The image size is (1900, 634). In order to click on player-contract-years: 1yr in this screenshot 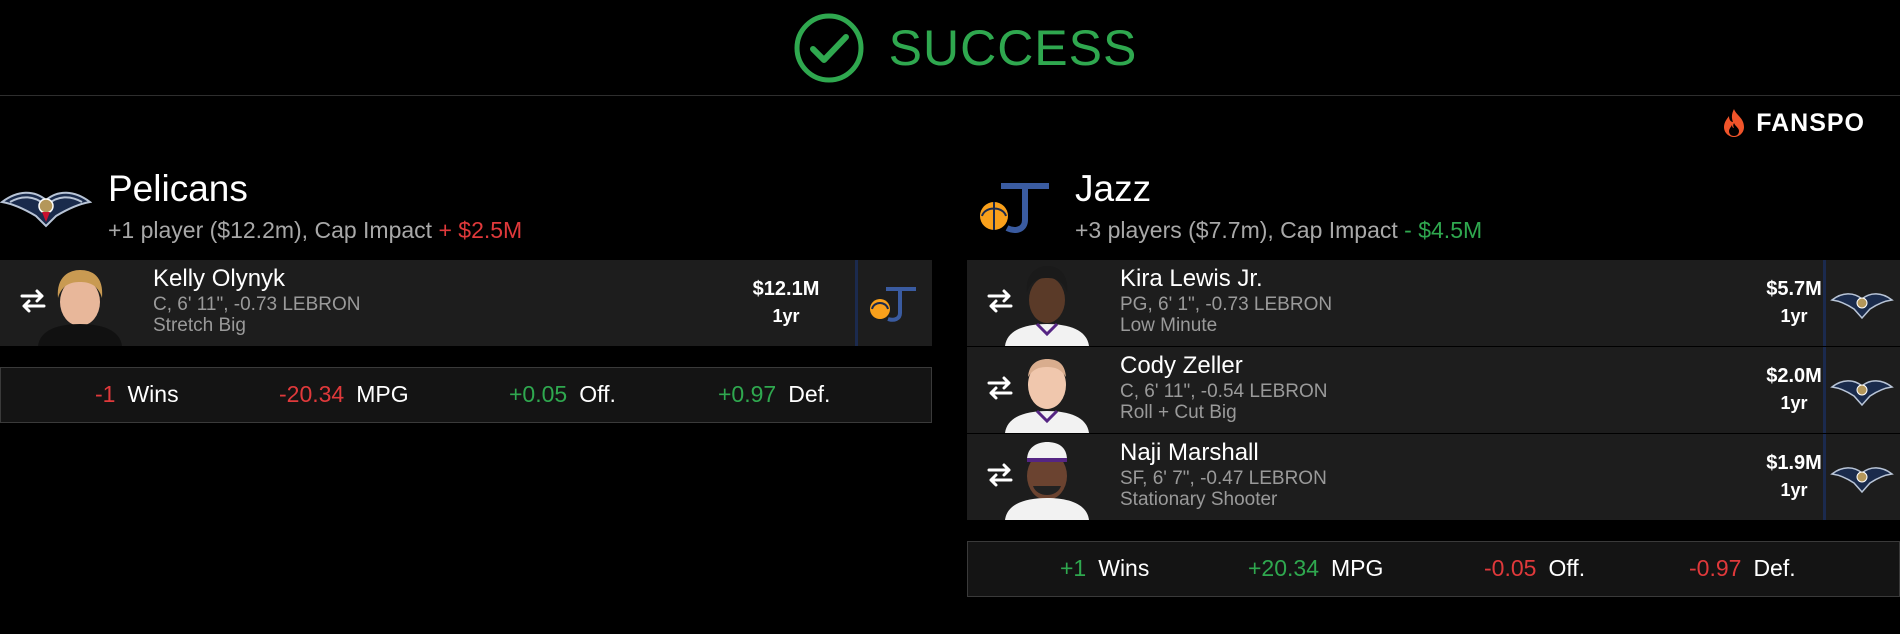, I will do `click(786, 316)`.